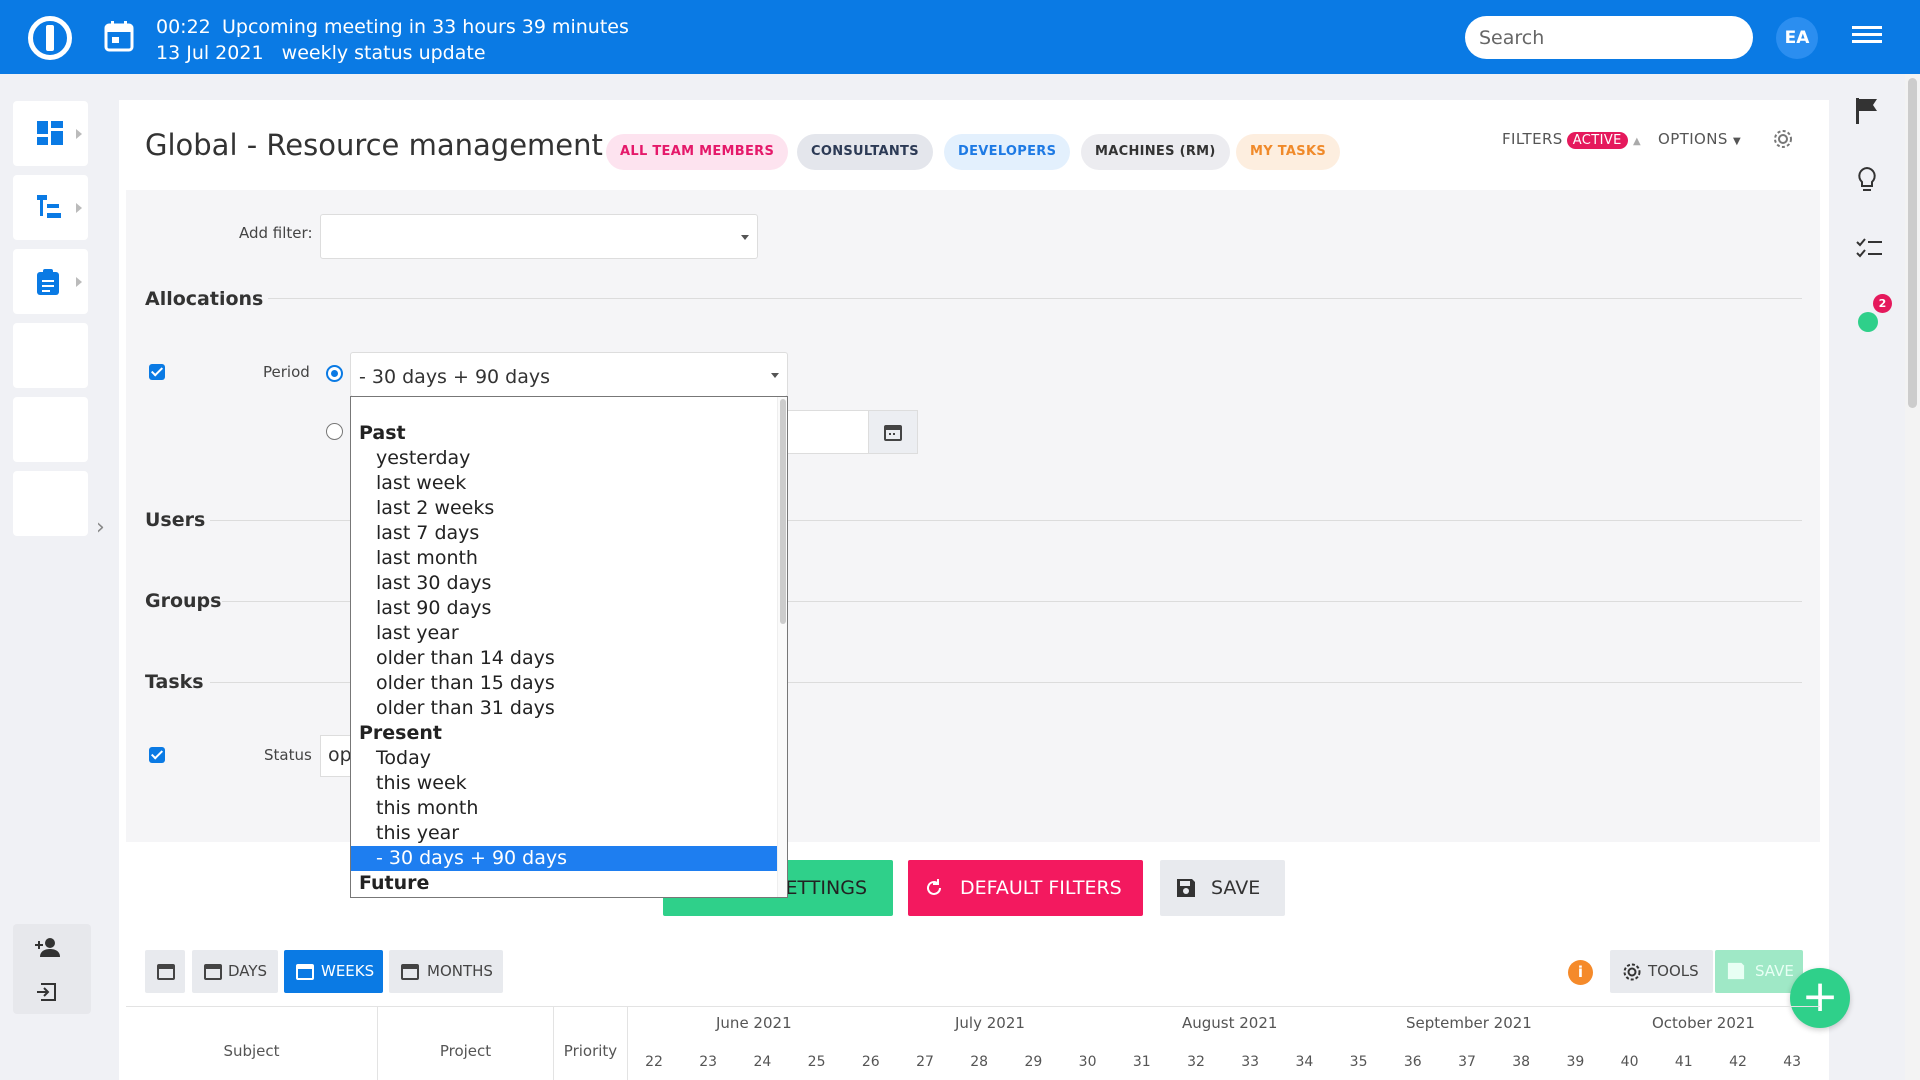  Describe the element at coordinates (564, 858) in the screenshot. I see `period-option: - 30 days + 90 days` at that location.